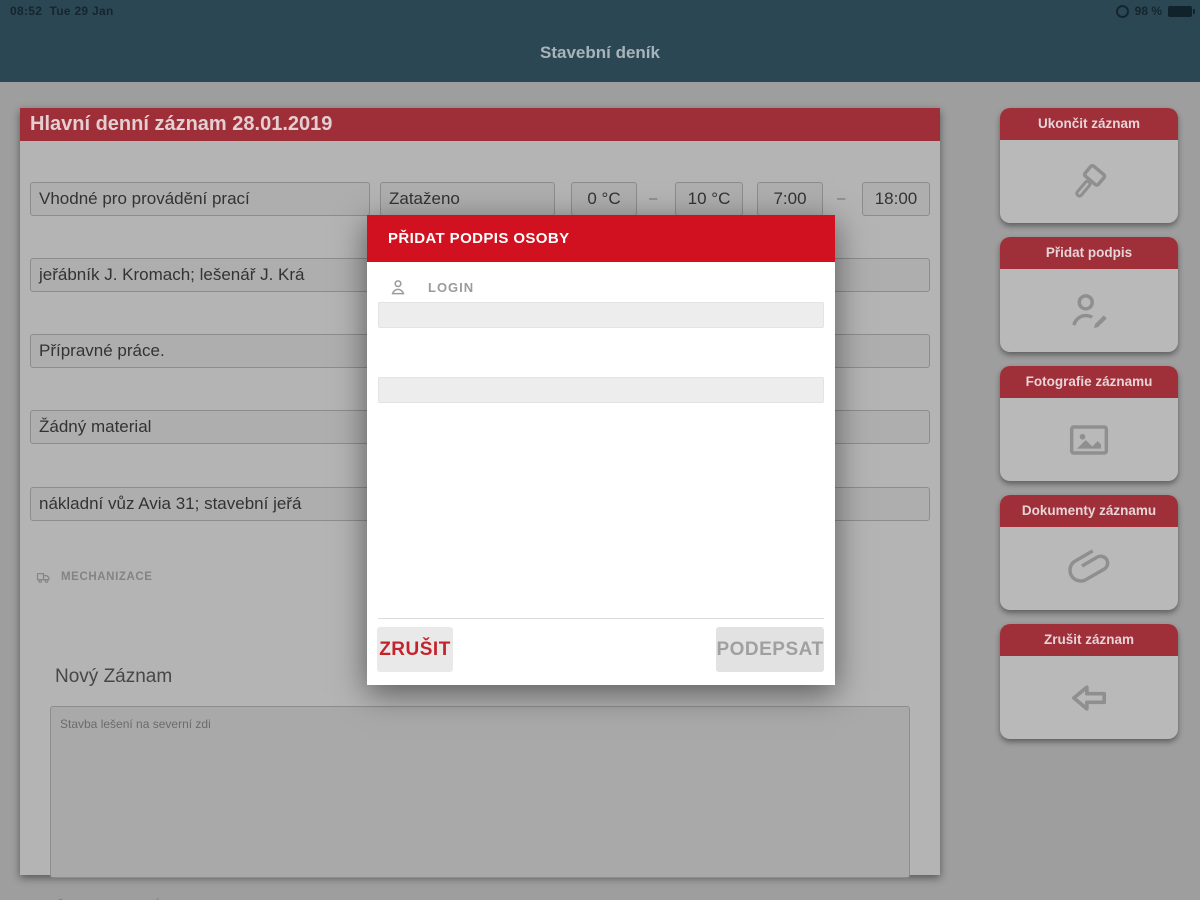 The image size is (1200, 900). I want to click on dialog-divider, so click(601, 618).